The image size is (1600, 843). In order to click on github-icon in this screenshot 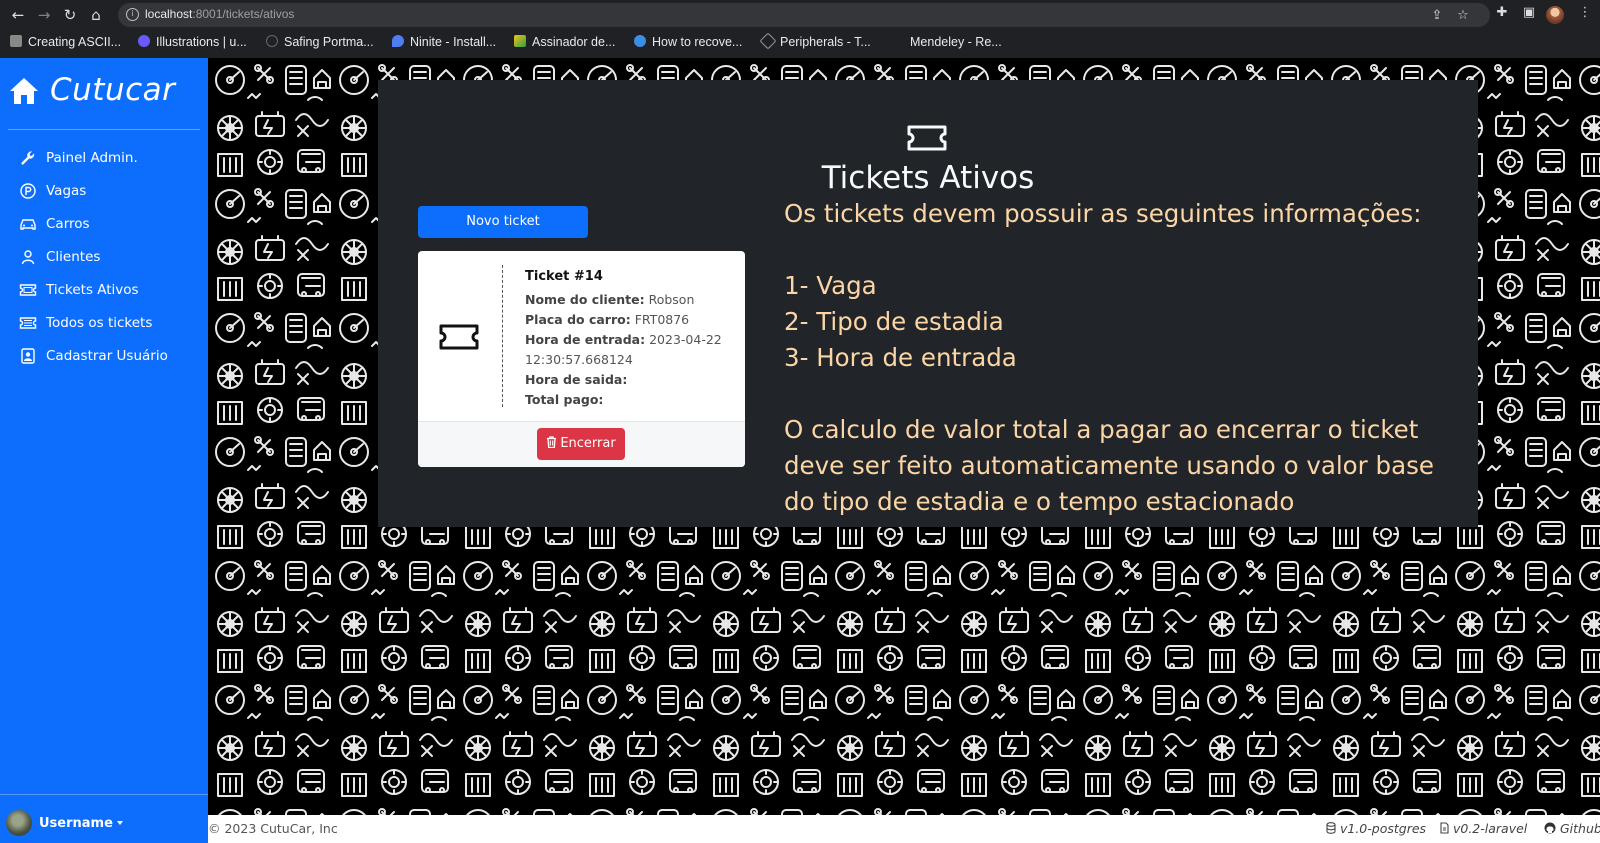, I will do `click(1550, 828)`.